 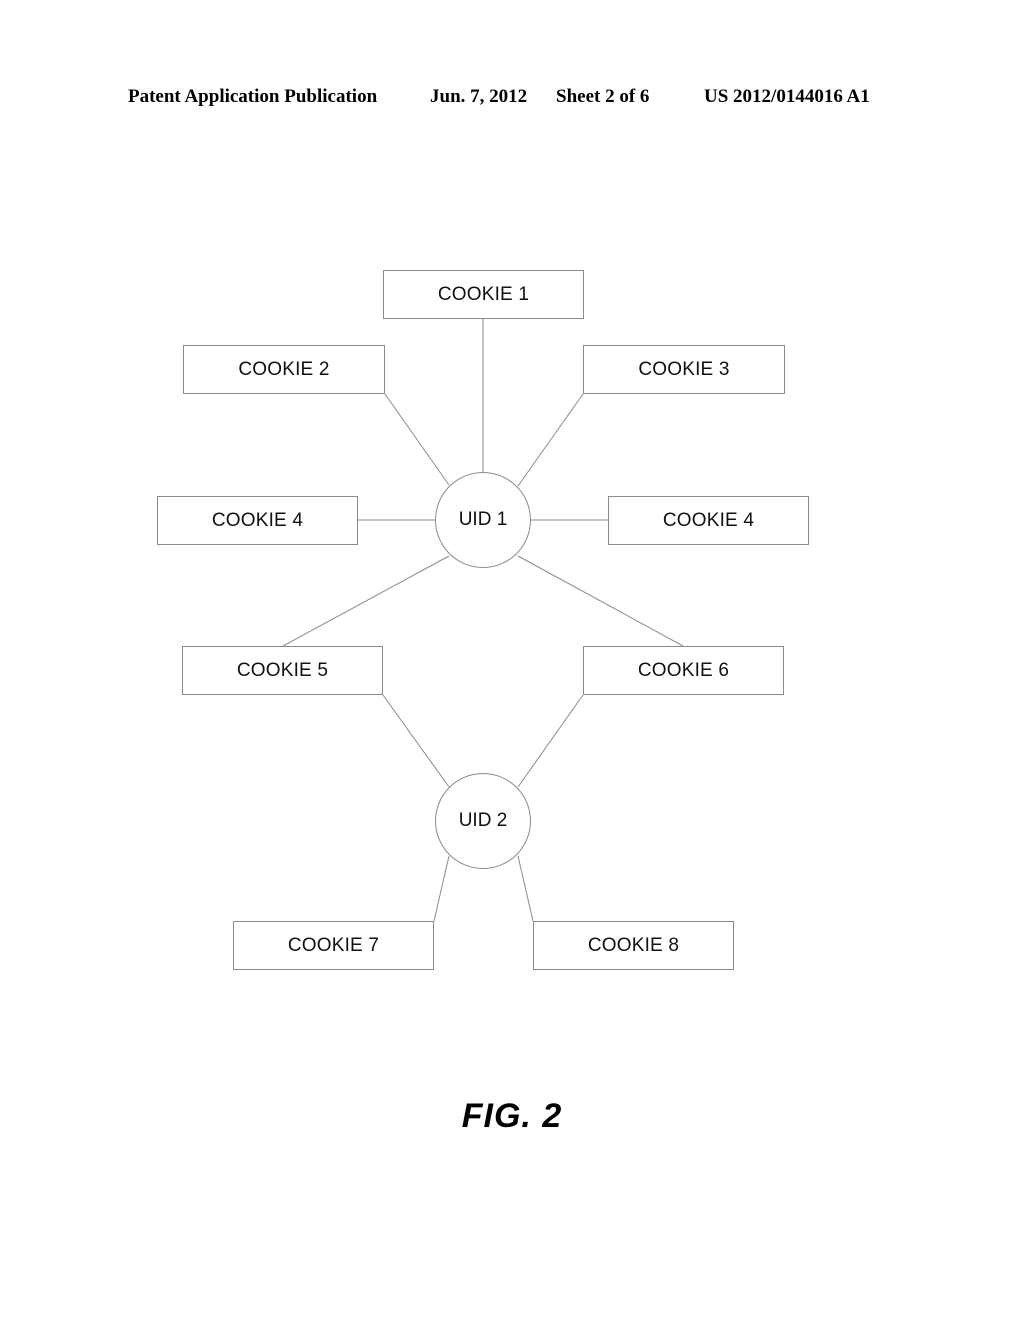 I want to click on cookie-node-cookie6: COOKIE 6, so click(x=683, y=670).